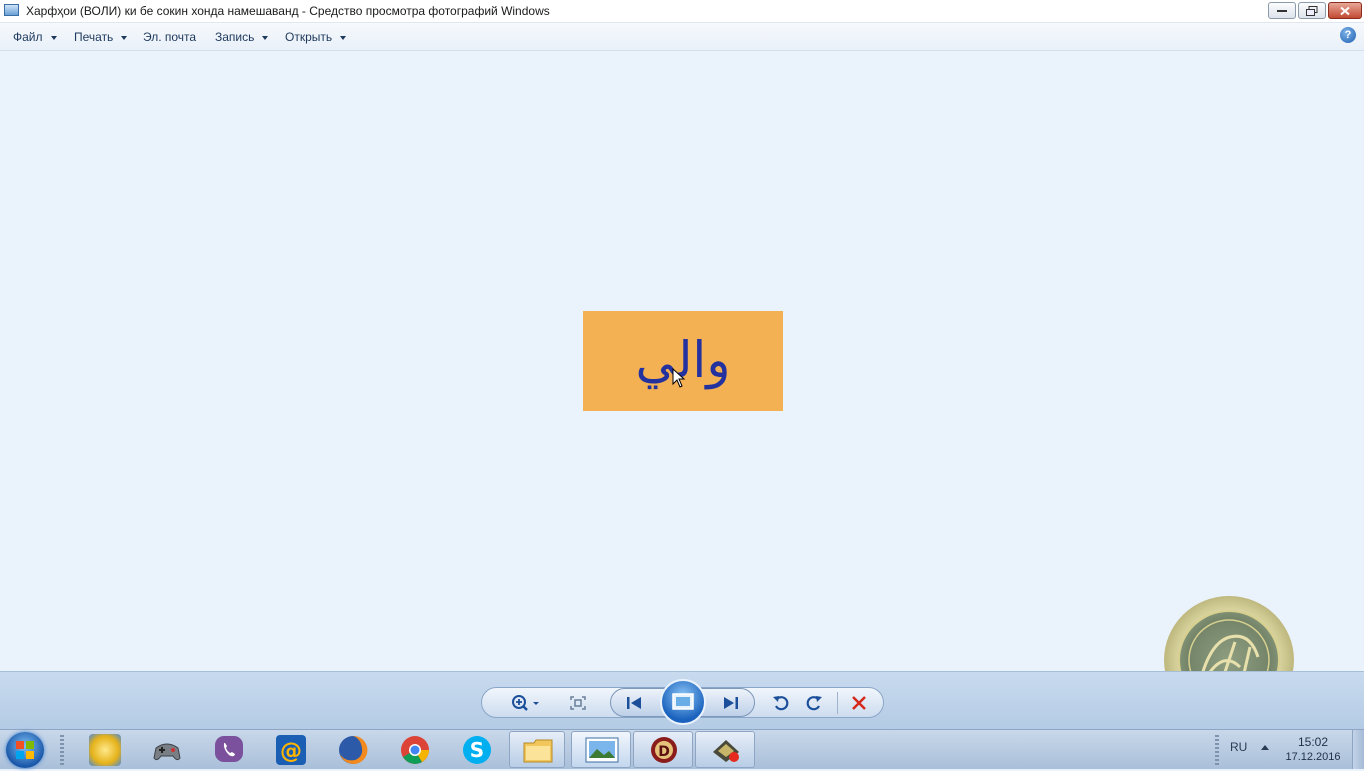 Image resolution: width=1364 pixels, height=771 pixels. I want to click on taskbar-app-button: D, so click(663, 749).